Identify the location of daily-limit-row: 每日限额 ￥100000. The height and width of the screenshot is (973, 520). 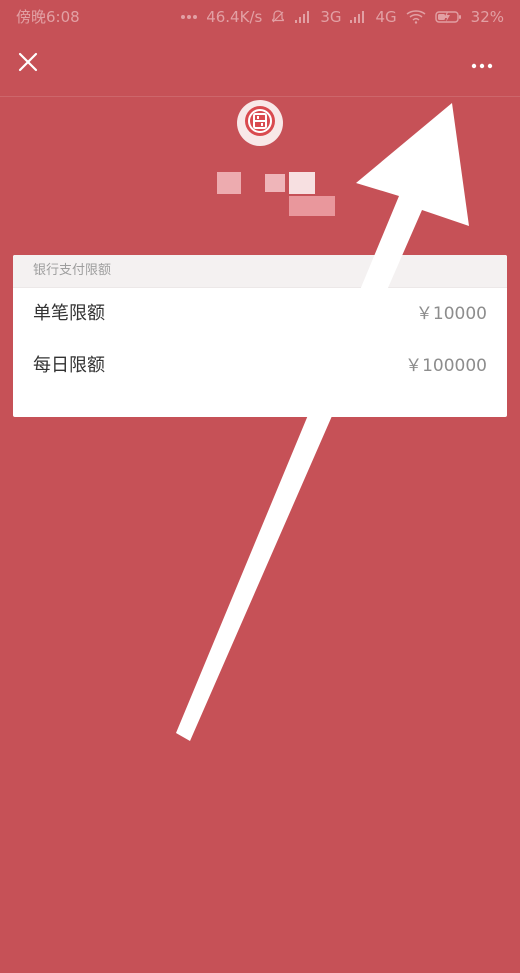
(260, 366).